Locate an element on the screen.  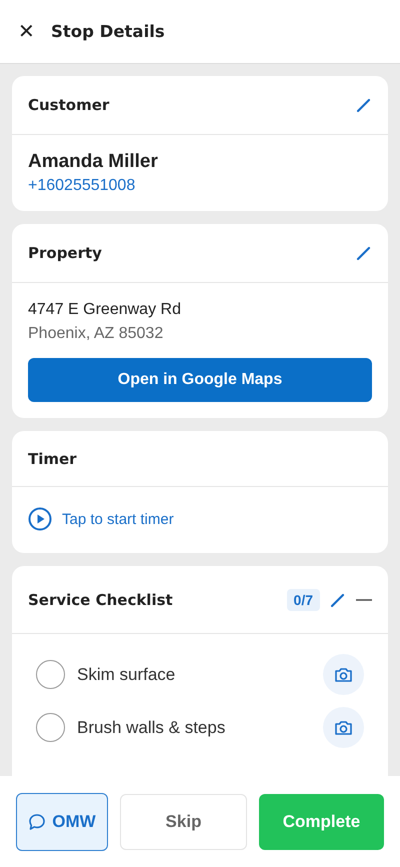
play-icon is located at coordinates (40, 519).